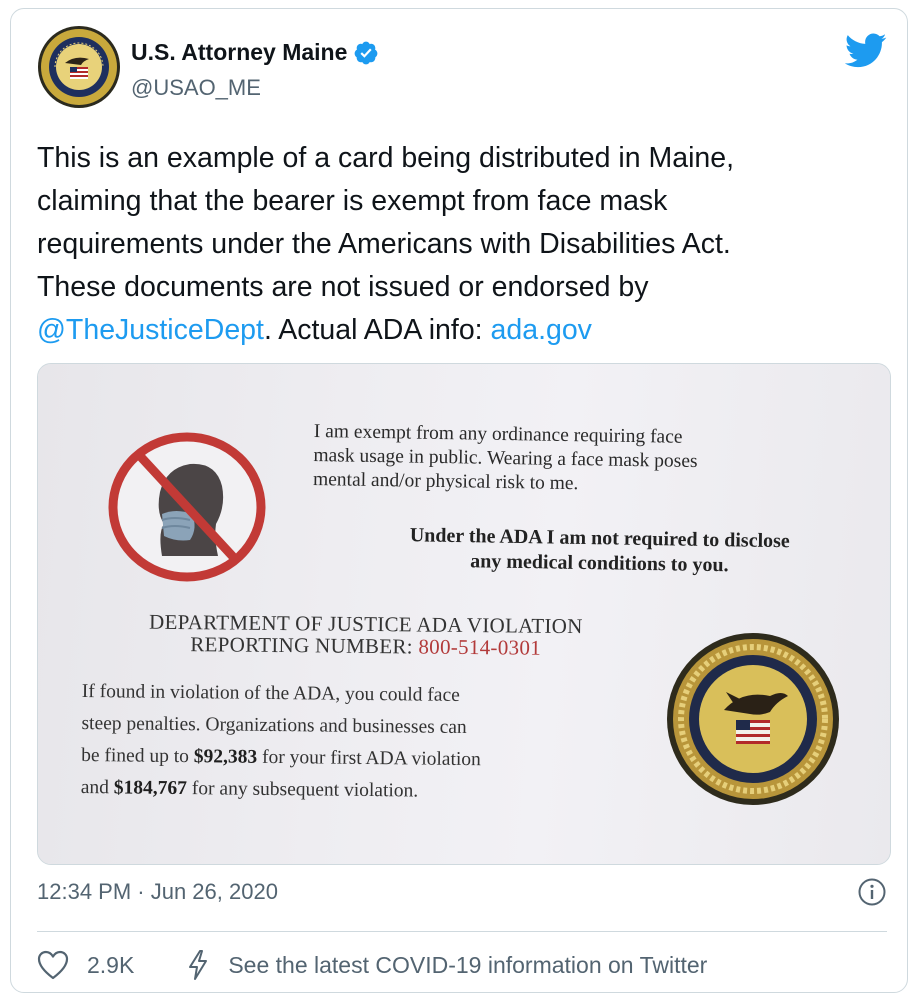 The width and height of the screenshot is (920, 1003). Describe the element at coordinates (872, 892) in the screenshot. I see `info-icon` at that location.